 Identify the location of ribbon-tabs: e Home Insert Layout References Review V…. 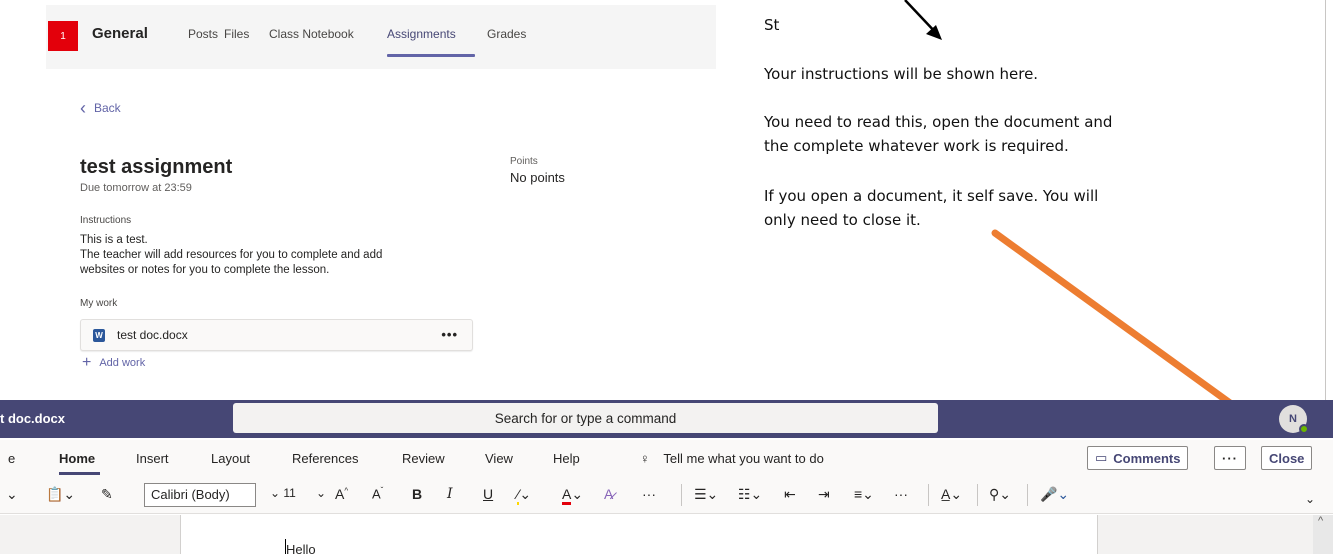
(666, 458).